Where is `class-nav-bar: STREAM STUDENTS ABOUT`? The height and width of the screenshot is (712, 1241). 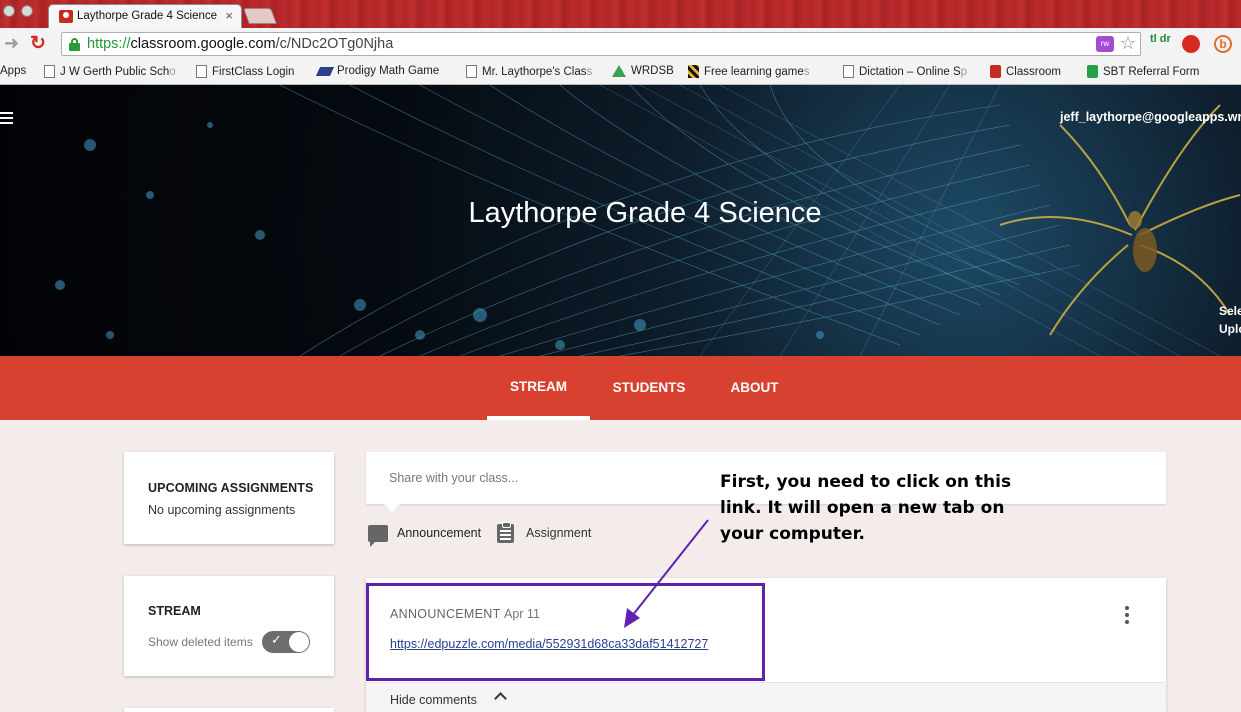
class-nav-bar: STREAM STUDENTS ABOUT is located at coordinates (620, 388).